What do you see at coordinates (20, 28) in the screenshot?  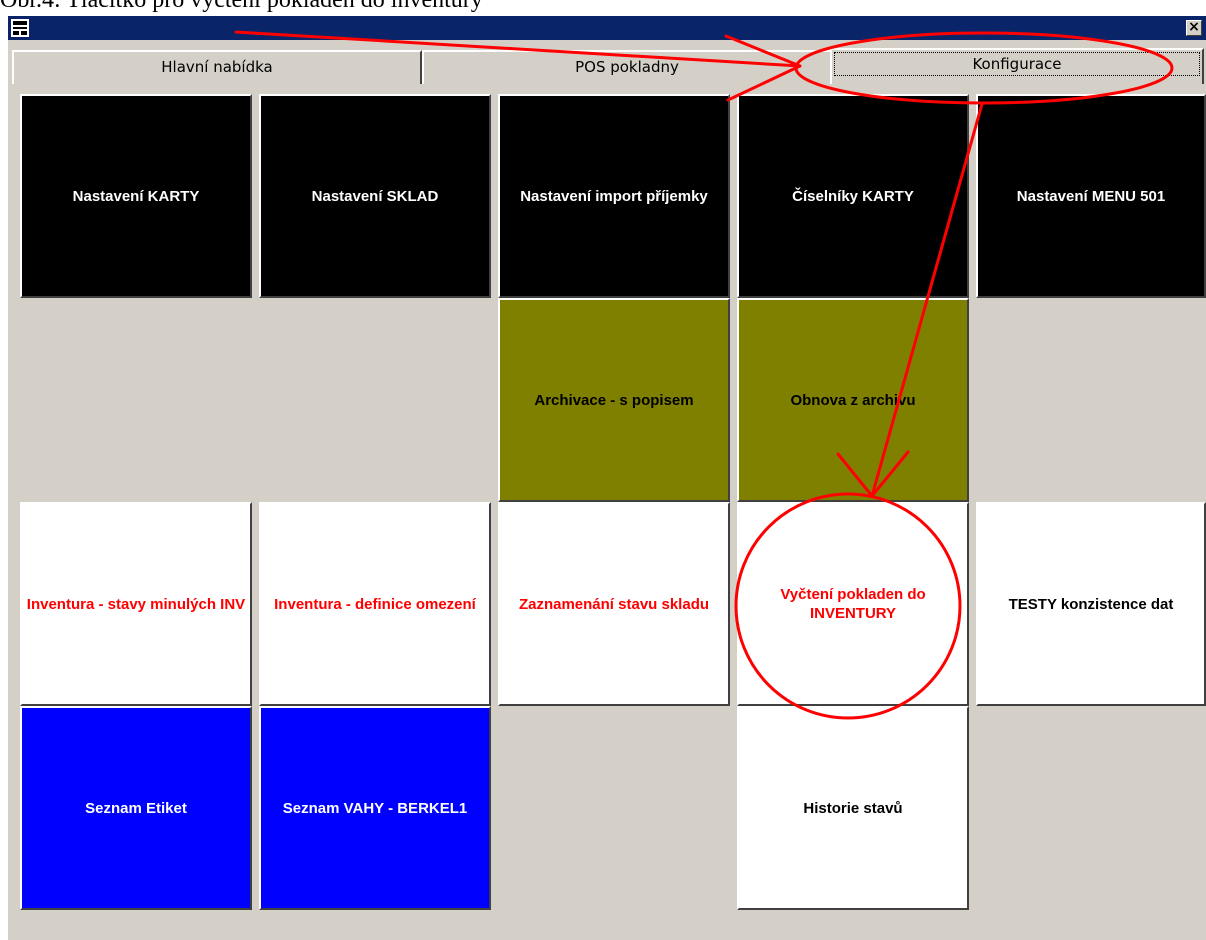 I see `app-window-icon` at bounding box center [20, 28].